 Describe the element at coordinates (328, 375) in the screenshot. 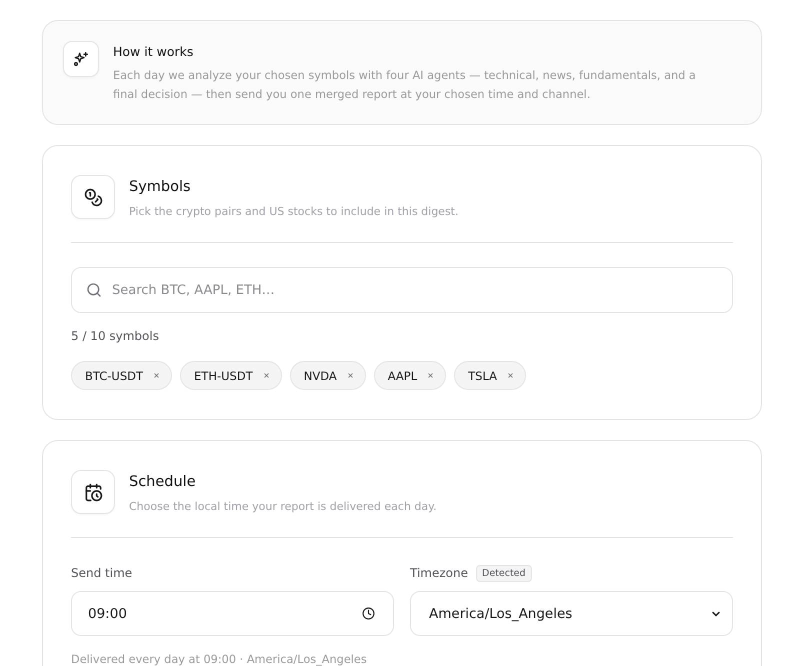

I see `symbol-chip: NVDA` at that location.